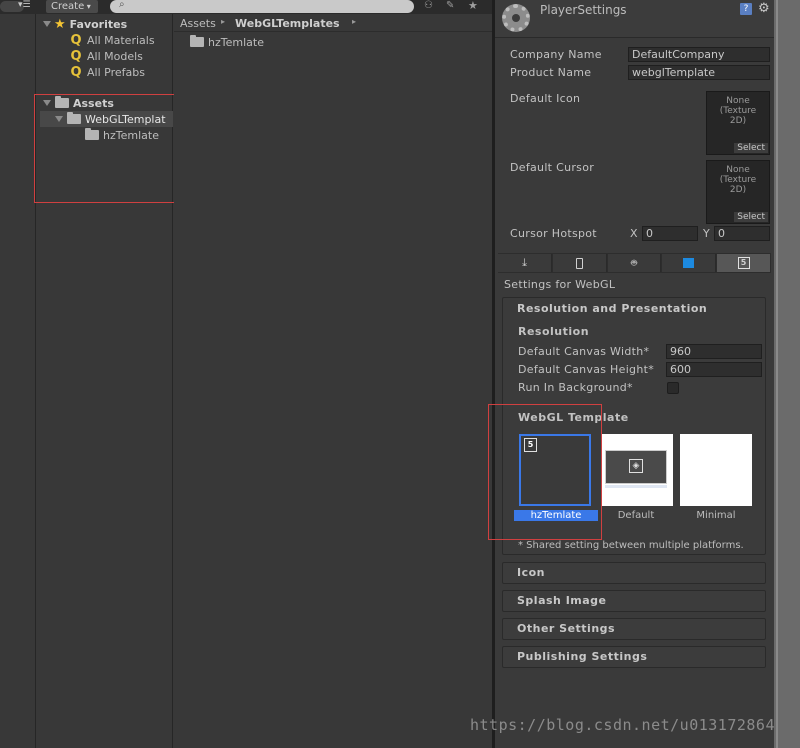 This screenshot has height=748, width=800. What do you see at coordinates (634, 629) in the screenshot?
I see `section-other-settings: Other Settings` at bounding box center [634, 629].